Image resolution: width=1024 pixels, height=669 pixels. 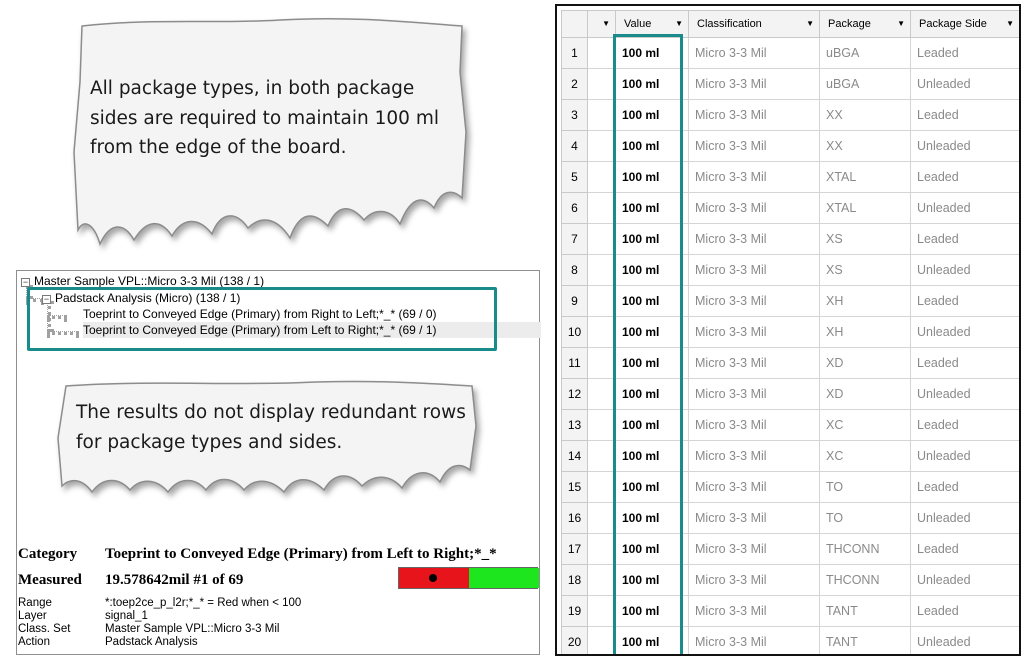 I want to click on column-header-package-side: Package Side ▼, so click(x=964, y=24).